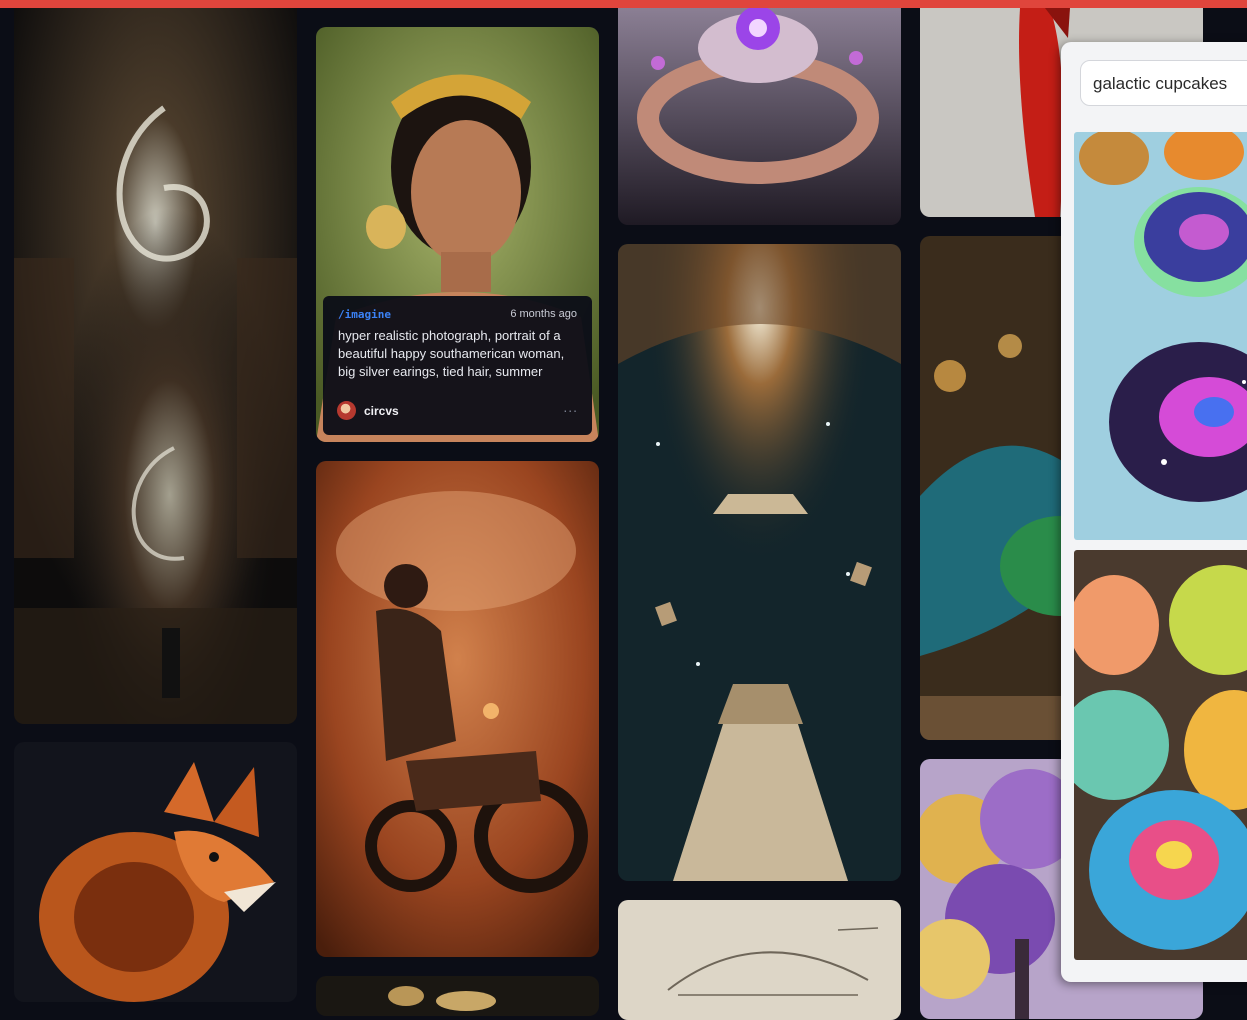 The width and height of the screenshot is (1247, 1020). I want to click on gallery-tile-ornate-fox, so click(155, 872).